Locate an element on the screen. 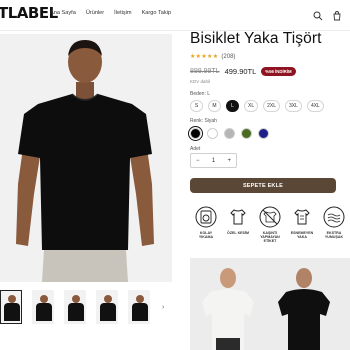 The width and height of the screenshot is (350, 350). rating-count: (208) is located at coordinates (228, 56).